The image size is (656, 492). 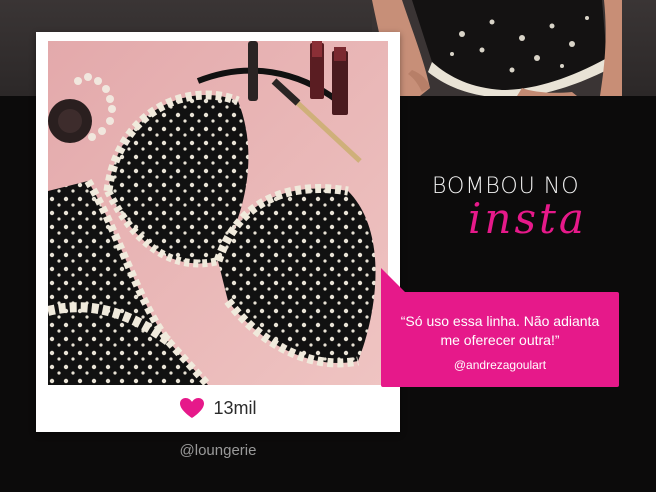 I want to click on likes-row: 13mil, so click(x=218, y=408).